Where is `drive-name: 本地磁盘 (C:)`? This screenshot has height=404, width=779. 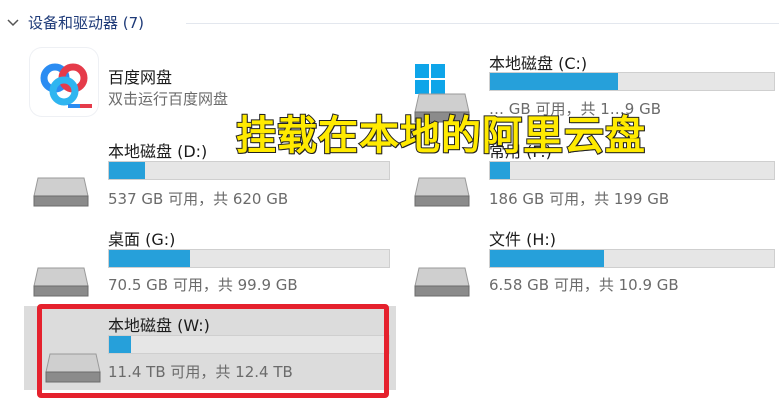 drive-name: 本地磁盘 (C:) is located at coordinates (538, 63).